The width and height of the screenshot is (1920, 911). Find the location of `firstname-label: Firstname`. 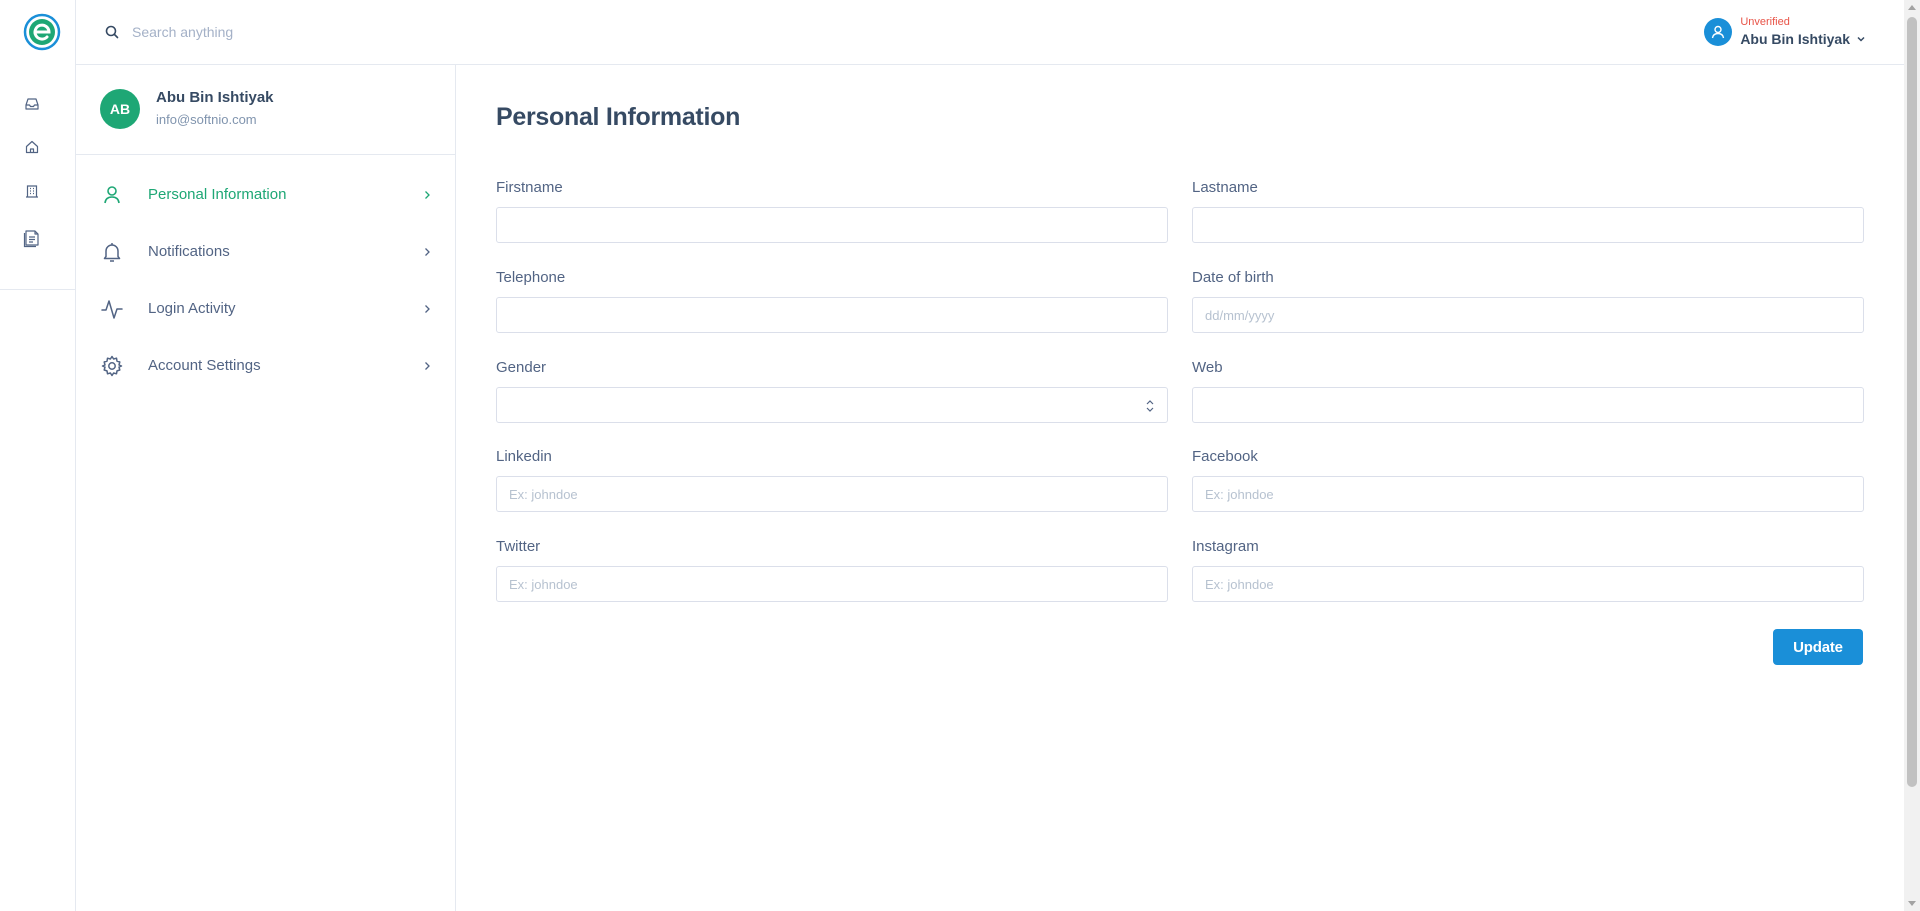

firstname-label: Firstname is located at coordinates (529, 187).